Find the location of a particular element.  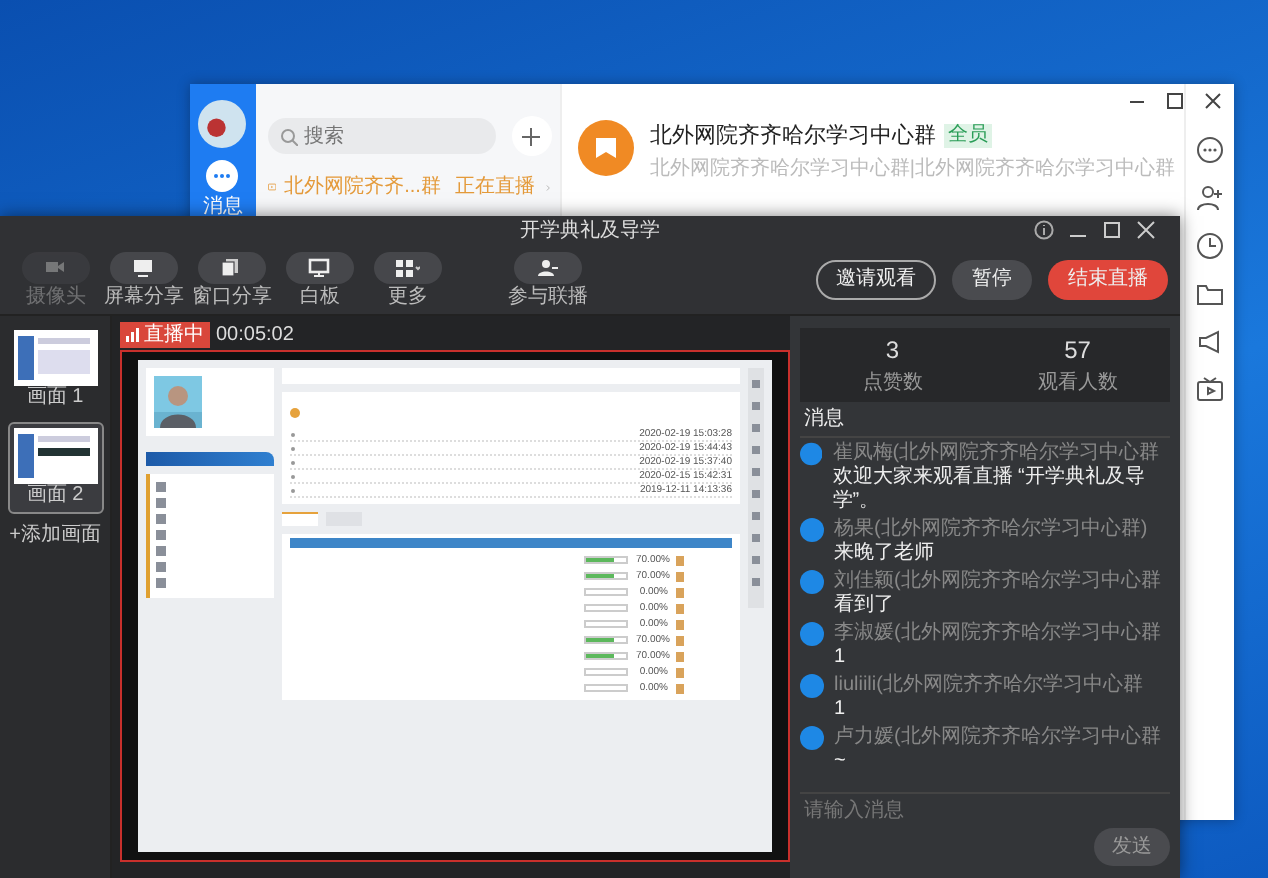

stat-value: 57 is located at coordinates (1077, 351).